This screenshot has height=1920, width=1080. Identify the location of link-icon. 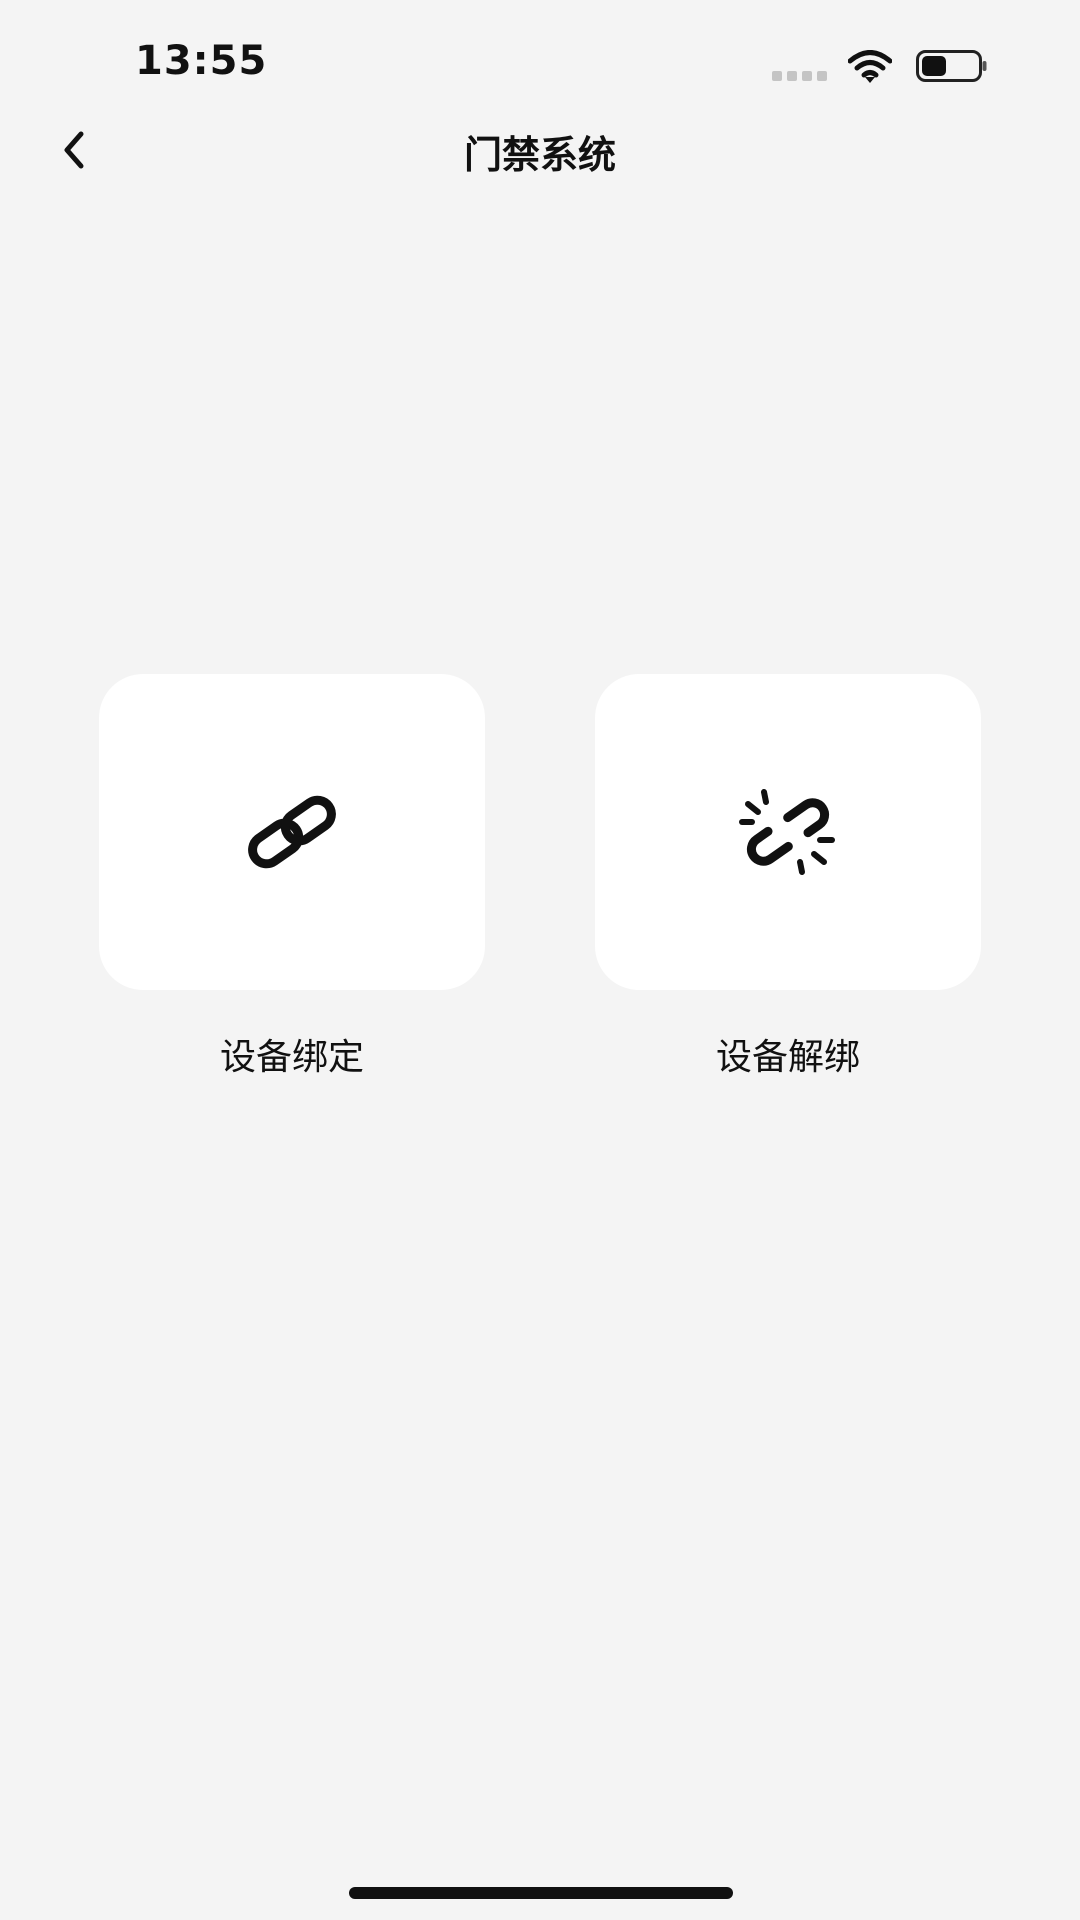
(292, 832).